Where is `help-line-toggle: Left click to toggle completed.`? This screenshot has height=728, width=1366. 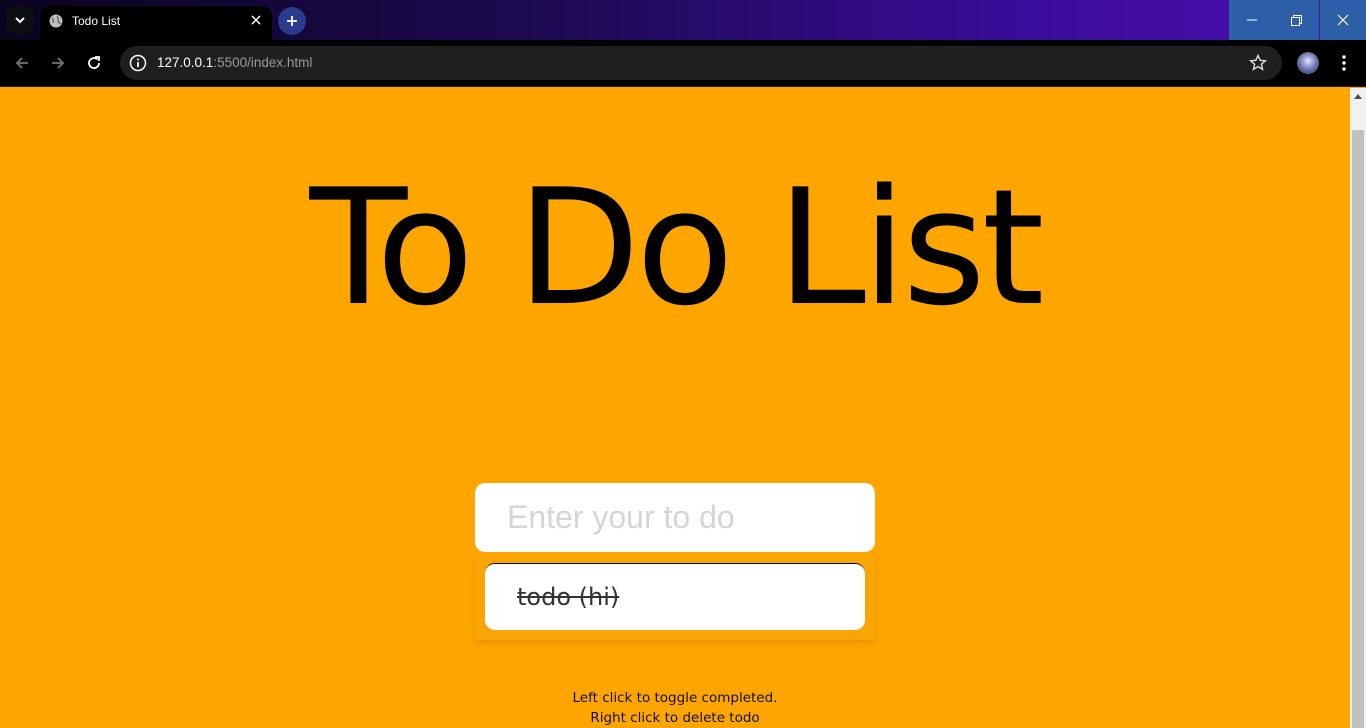
help-line-toggle: Left click to toggle completed. is located at coordinates (675, 698).